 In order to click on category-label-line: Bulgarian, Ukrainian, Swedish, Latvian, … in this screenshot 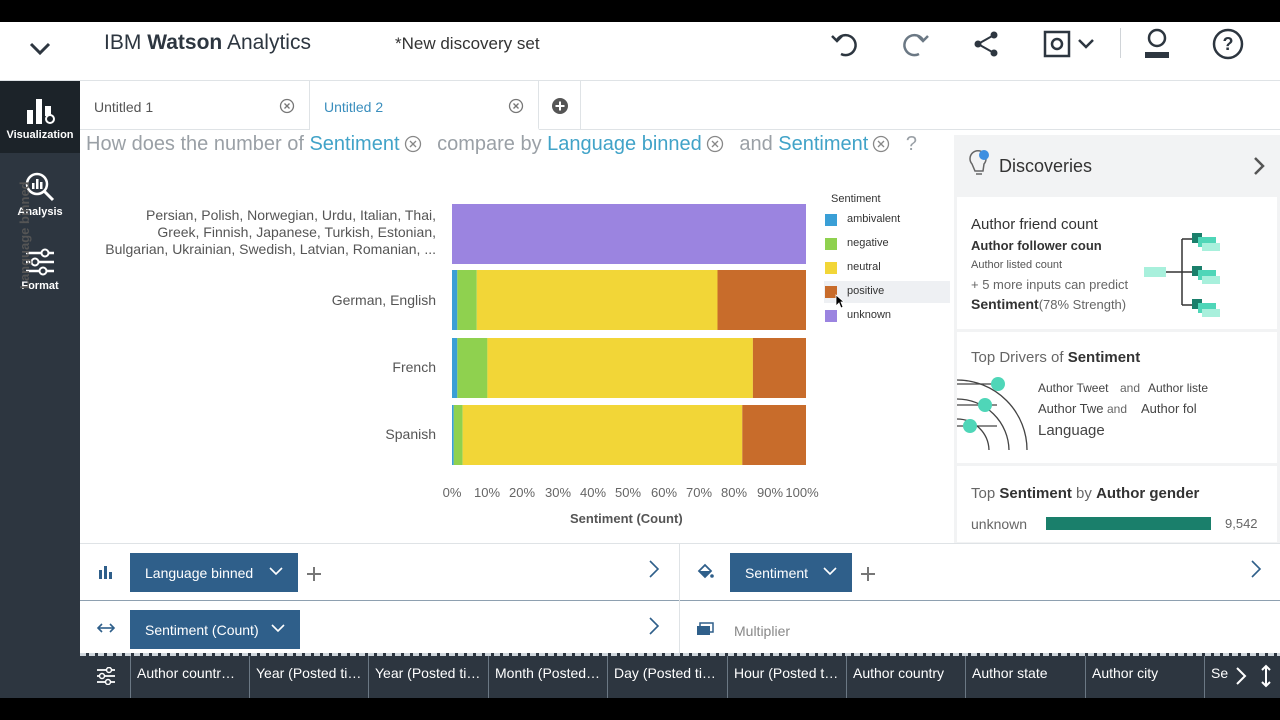, I will do `click(270, 249)`.